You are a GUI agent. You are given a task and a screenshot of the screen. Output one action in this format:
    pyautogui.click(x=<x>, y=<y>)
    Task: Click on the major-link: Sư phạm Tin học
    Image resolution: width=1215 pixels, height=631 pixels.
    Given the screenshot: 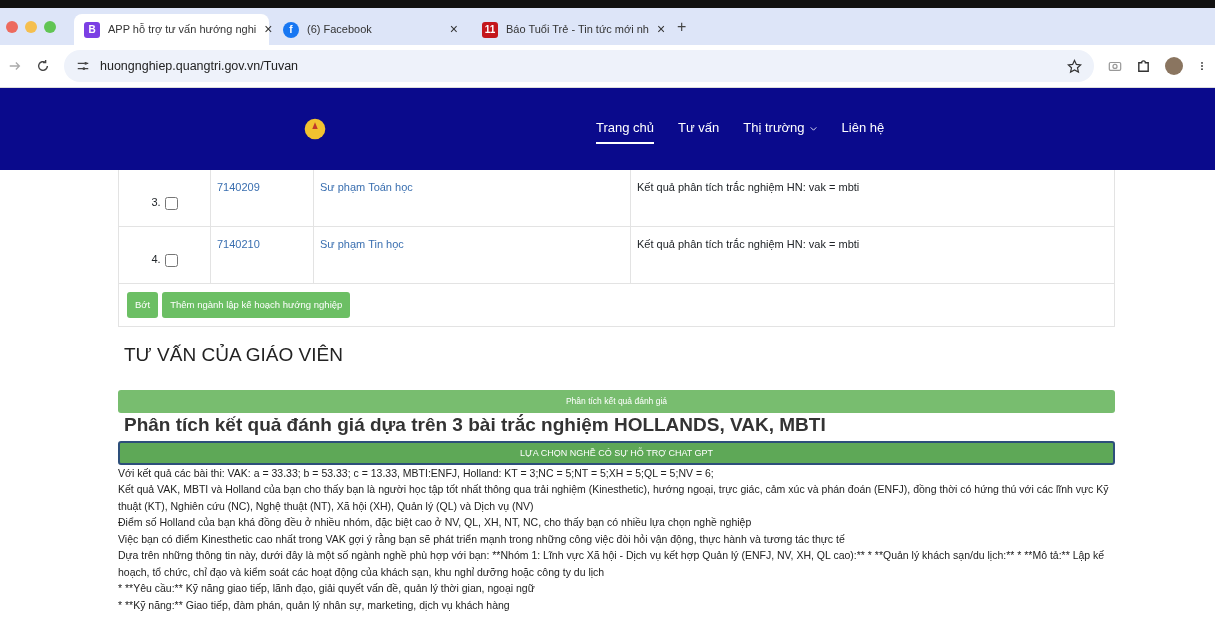 What is the action you would take?
    pyautogui.click(x=362, y=244)
    